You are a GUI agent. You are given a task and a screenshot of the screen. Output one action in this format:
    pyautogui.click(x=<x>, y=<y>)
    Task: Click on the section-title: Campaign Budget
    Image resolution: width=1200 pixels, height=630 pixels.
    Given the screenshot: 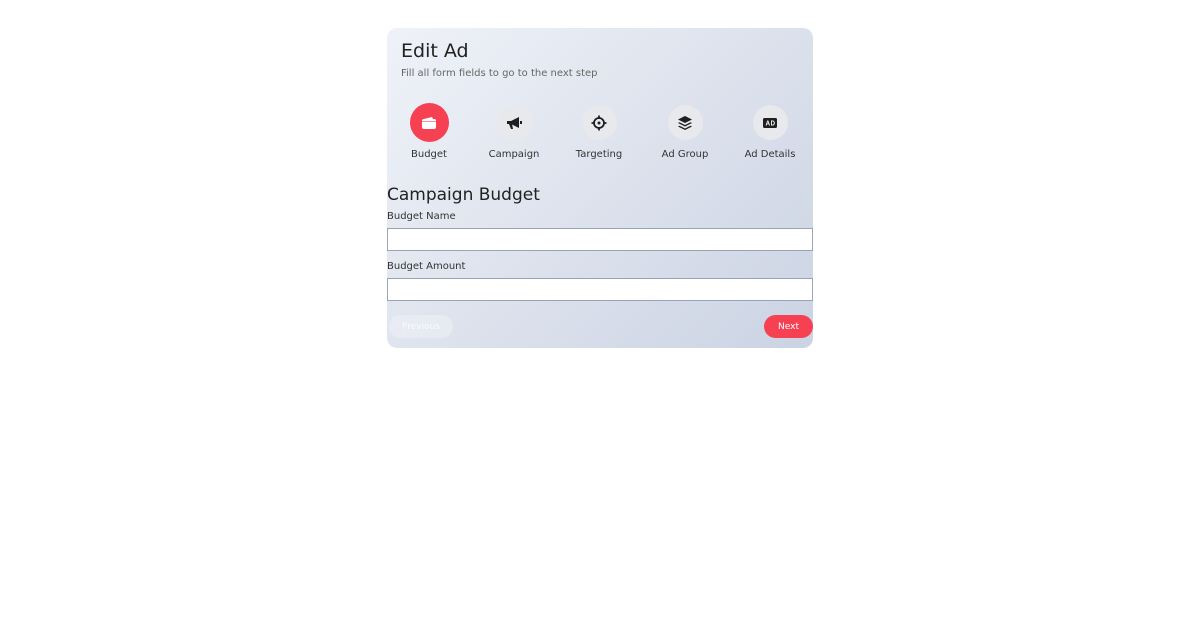 What is the action you would take?
    pyautogui.click(x=463, y=195)
    